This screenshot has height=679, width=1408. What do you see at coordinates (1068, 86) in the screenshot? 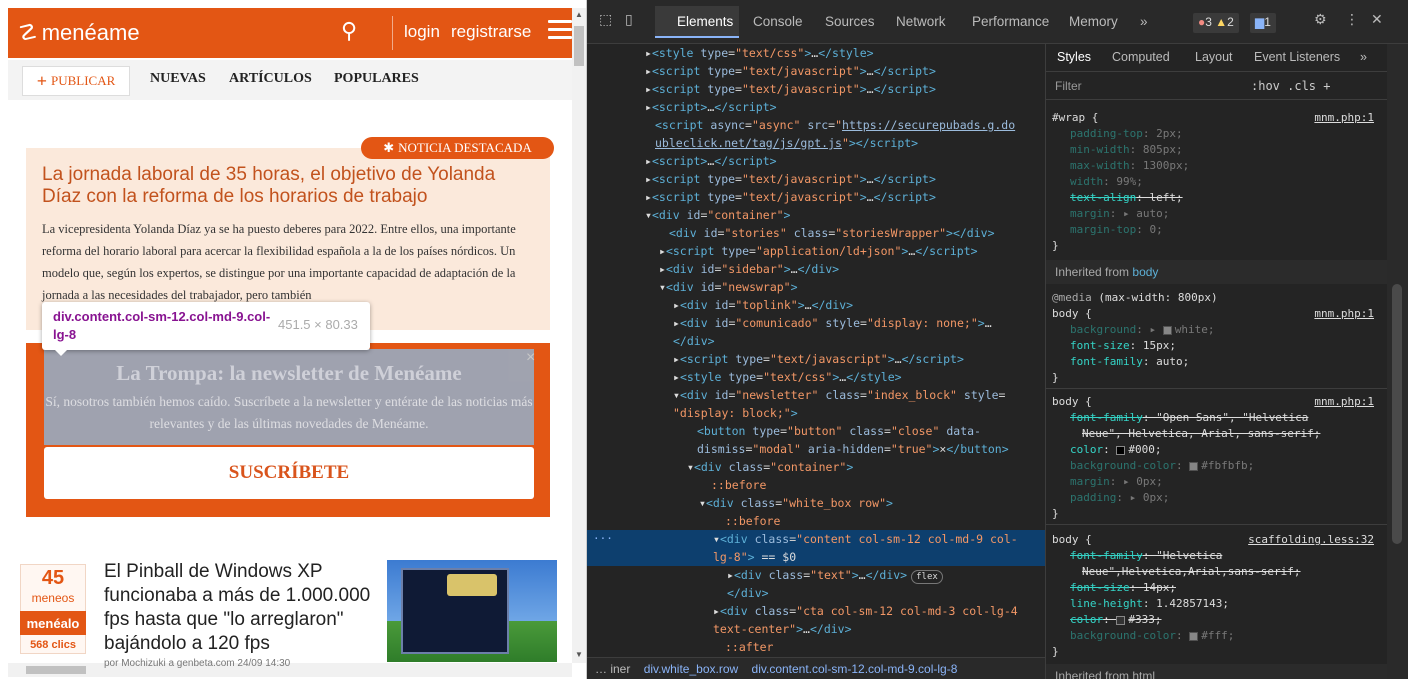
I see `filter-input: Filter` at bounding box center [1068, 86].